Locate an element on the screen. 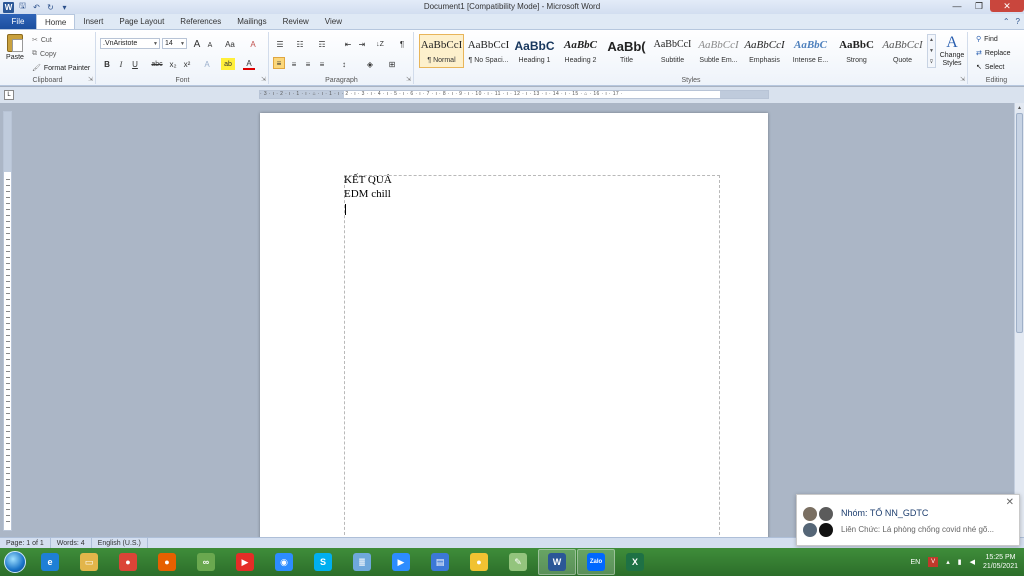  grow-font-icon: A is located at coordinates (197, 44).